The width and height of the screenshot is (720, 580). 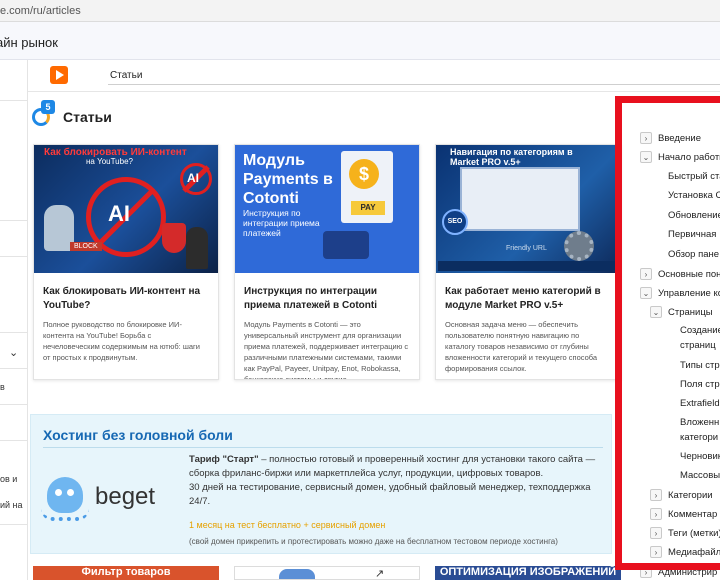 What do you see at coordinates (374, 76) in the screenshot?
I see `tab-strip: Статьи` at bounding box center [374, 76].